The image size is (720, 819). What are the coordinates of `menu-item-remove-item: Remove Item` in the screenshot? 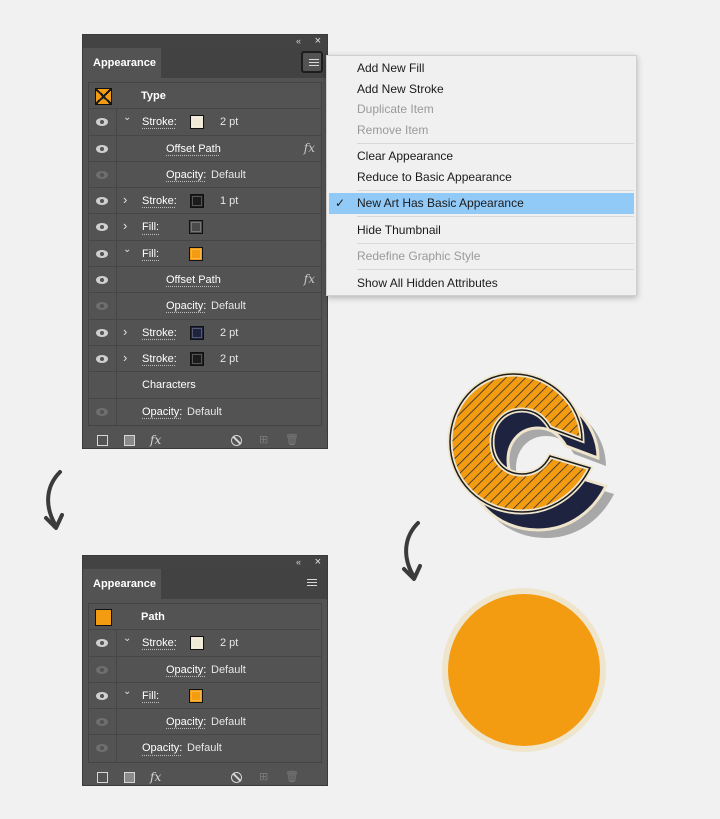 It's located at (481, 130).